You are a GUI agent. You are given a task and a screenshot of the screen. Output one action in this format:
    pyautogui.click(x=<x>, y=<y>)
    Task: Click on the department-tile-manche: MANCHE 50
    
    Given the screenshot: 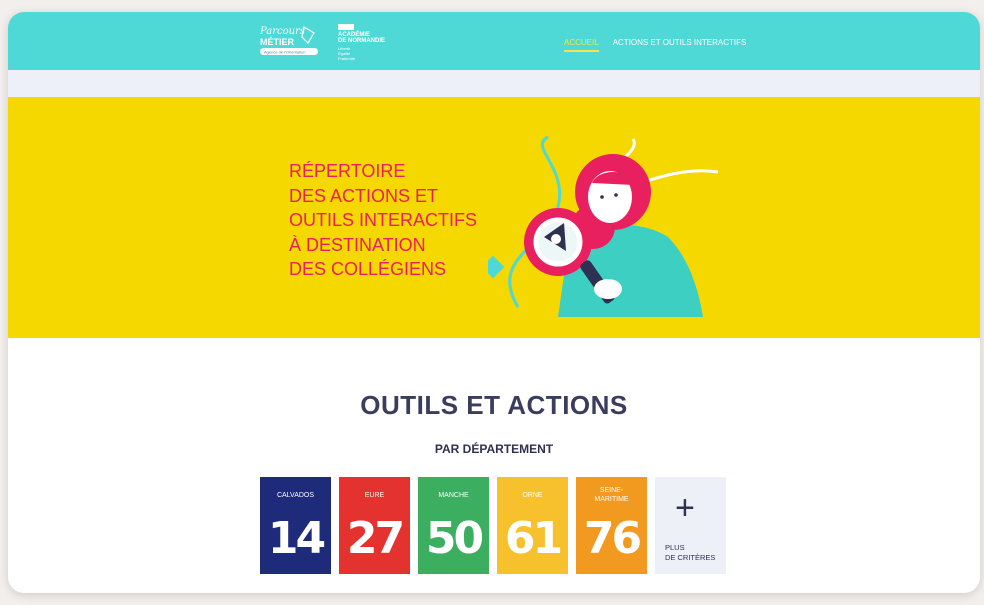 What is the action you would take?
    pyautogui.click(x=453, y=525)
    